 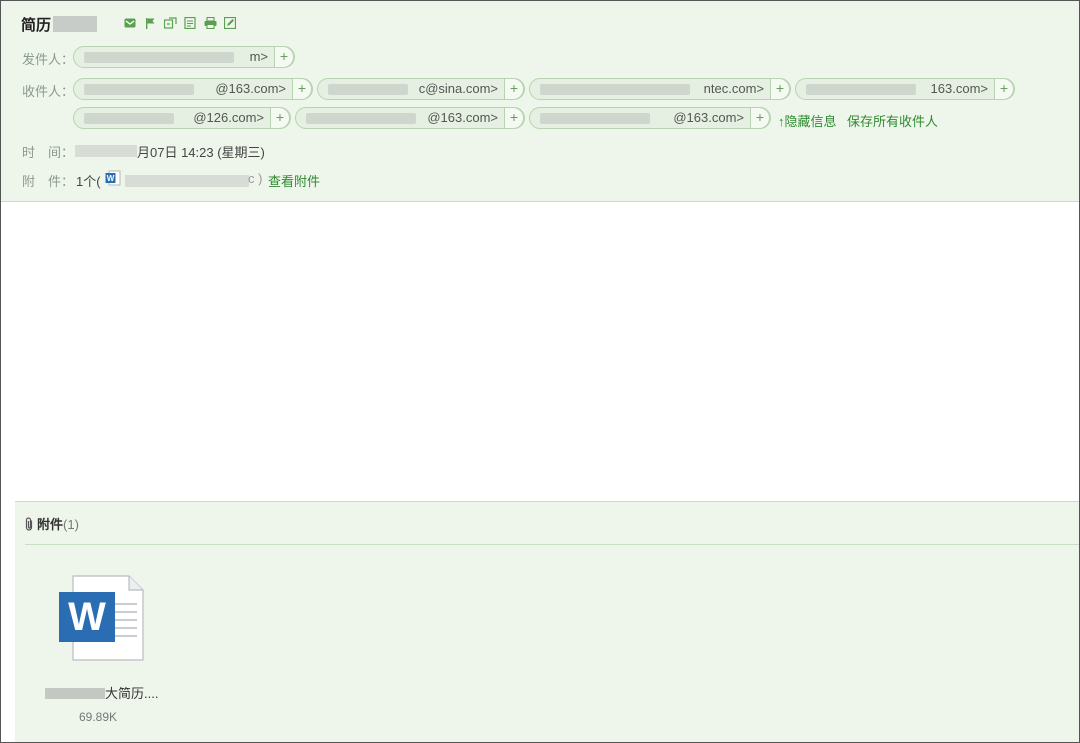 I want to click on attachment-count: 1个(, so click(x=88, y=181).